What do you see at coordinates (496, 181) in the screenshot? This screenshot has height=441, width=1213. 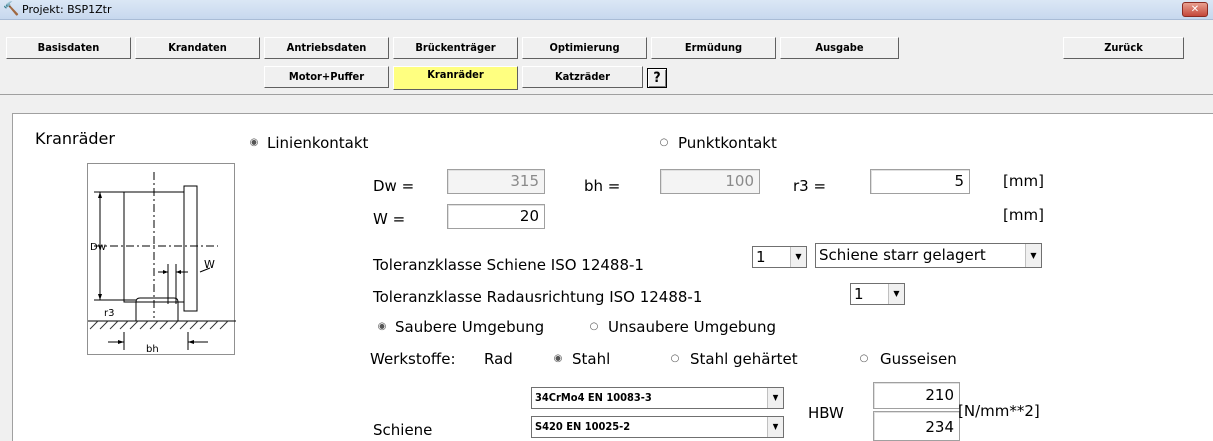 I see `dw-field: 315` at bounding box center [496, 181].